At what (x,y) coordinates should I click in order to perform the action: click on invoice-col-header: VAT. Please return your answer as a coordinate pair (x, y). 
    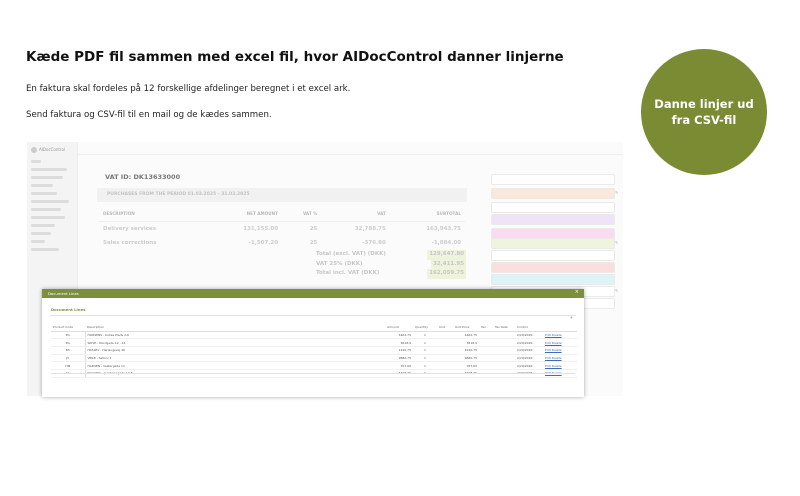
    Looking at the image, I should click on (355, 216).